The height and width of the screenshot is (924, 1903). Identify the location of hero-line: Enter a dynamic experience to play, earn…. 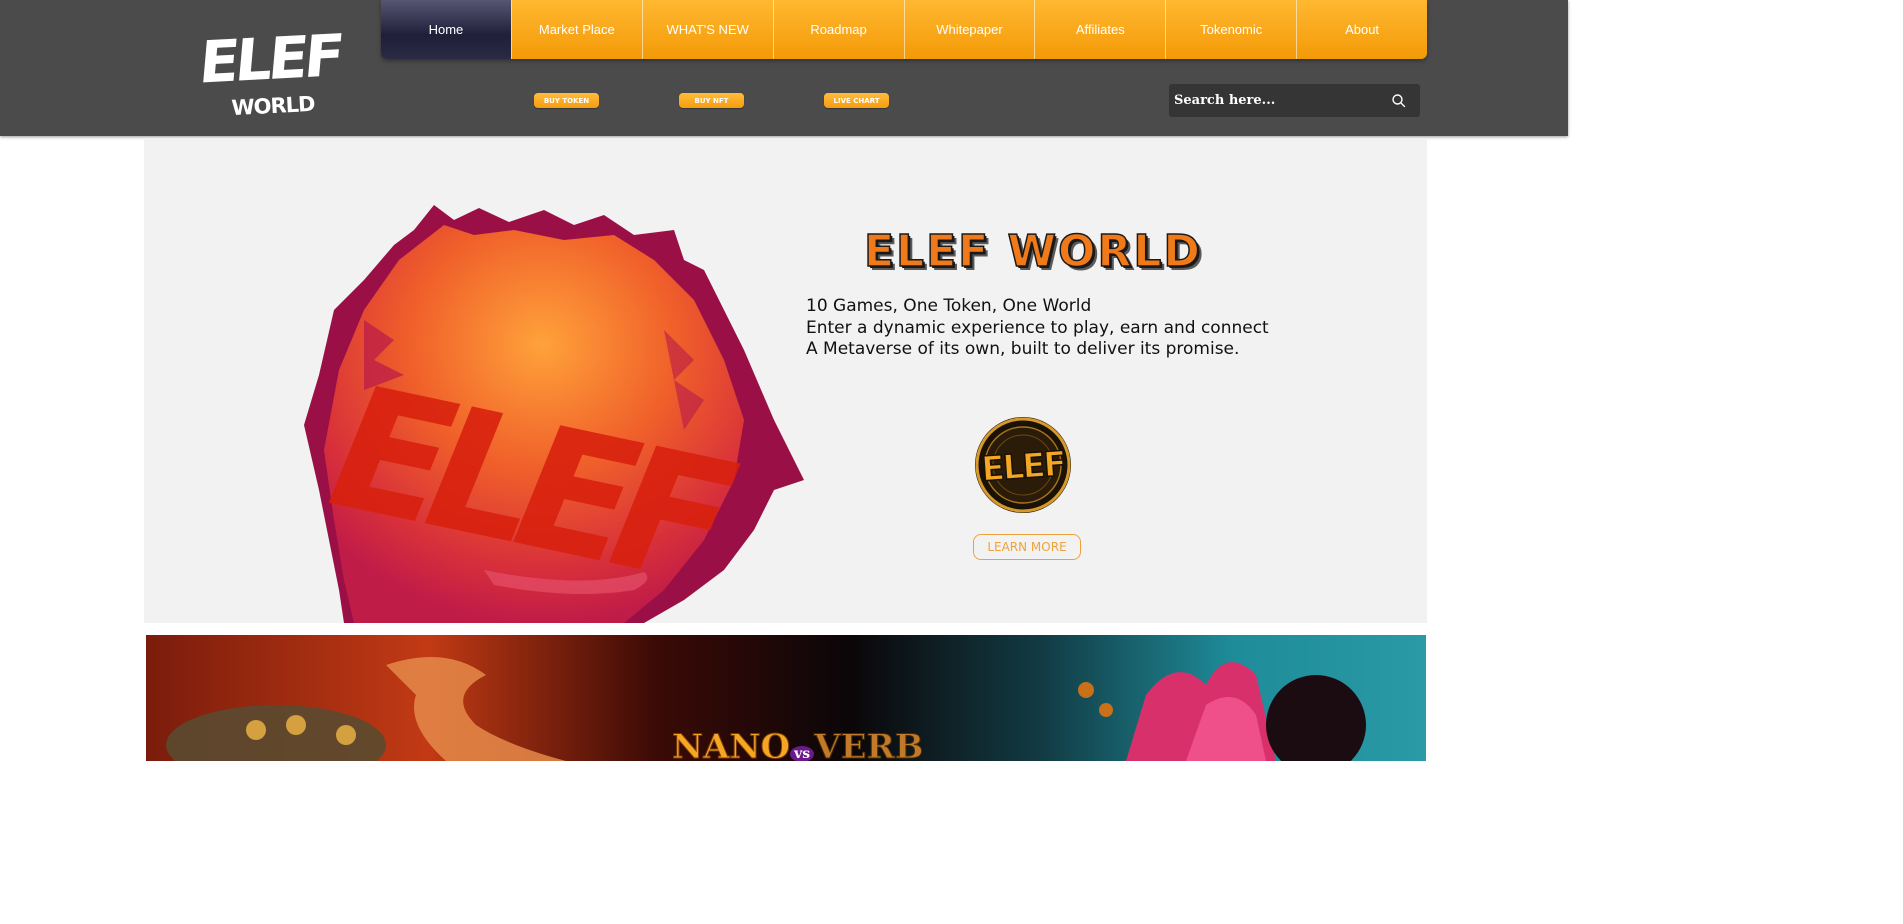
(1037, 327).